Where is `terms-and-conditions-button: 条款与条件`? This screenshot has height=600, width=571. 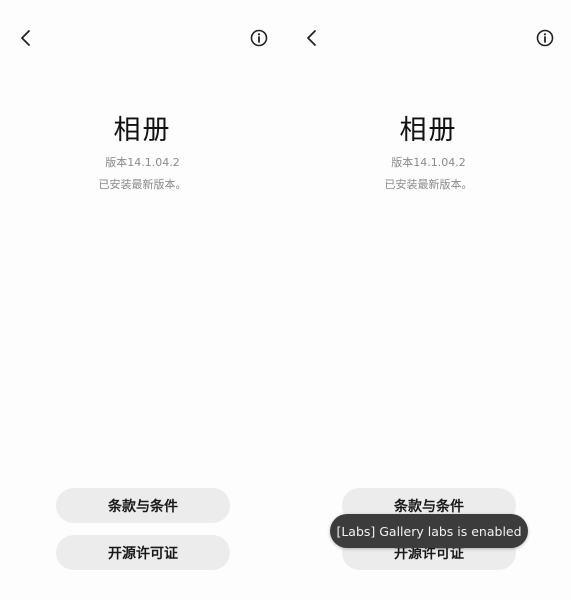 terms-and-conditions-button: 条款与条件 is located at coordinates (143, 505).